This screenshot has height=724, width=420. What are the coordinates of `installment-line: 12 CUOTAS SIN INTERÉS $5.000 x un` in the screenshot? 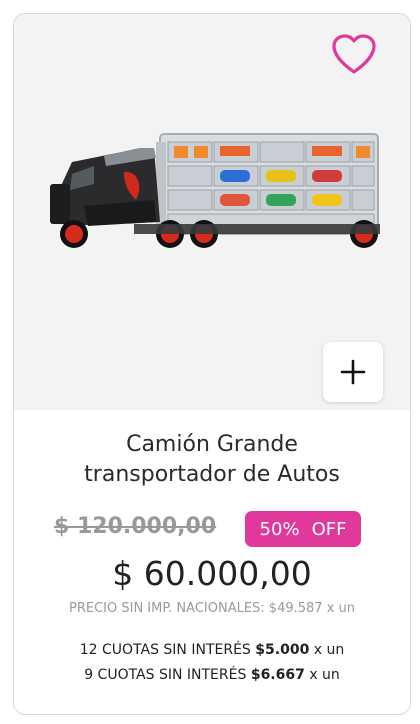 It's located at (212, 650).